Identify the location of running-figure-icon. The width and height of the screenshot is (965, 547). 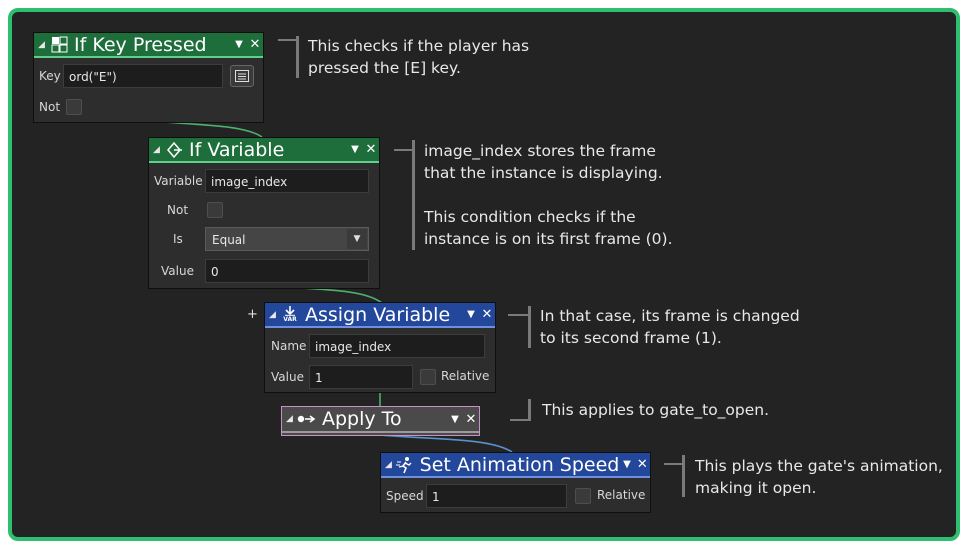
(405, 465).